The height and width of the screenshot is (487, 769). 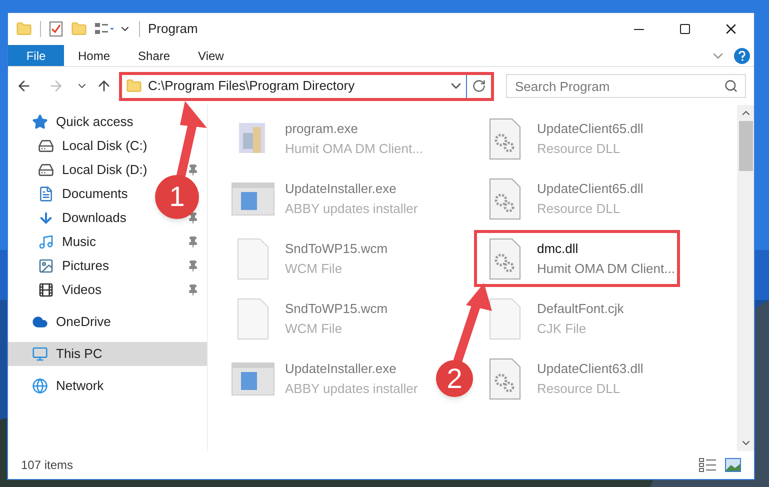 I want to click on nav-item: Local Disk (C:), so click(x=80, y=146).